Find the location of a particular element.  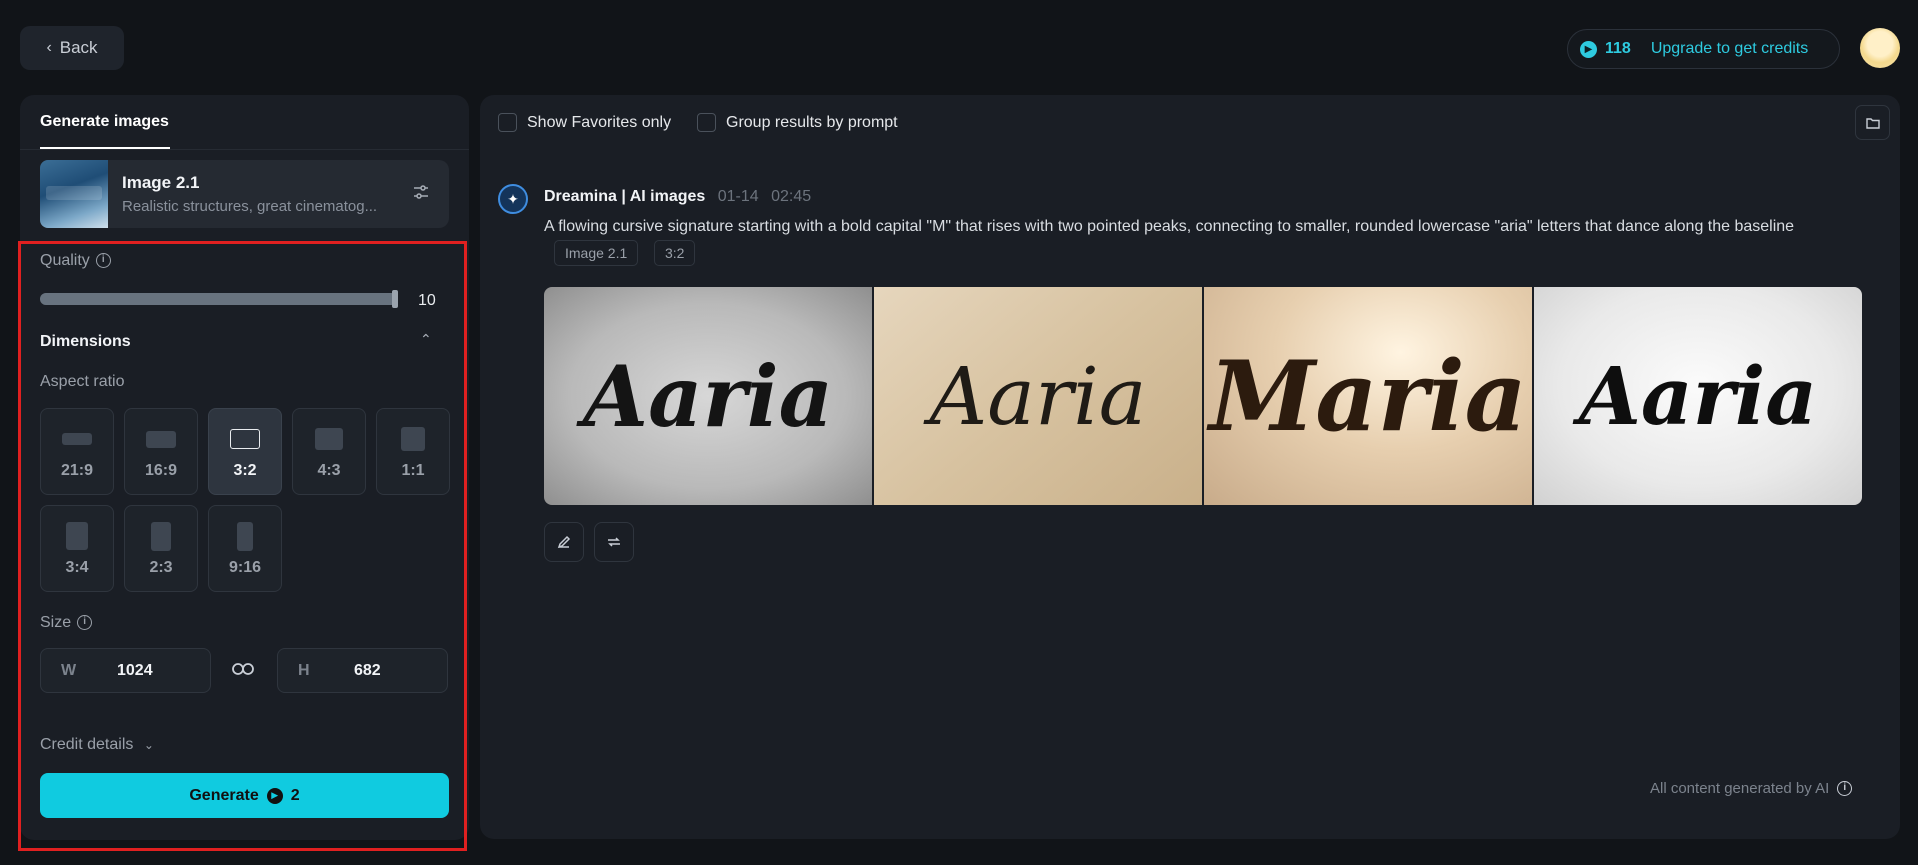

result-image-1-text: Aaria is located at coordinates (708, 396).